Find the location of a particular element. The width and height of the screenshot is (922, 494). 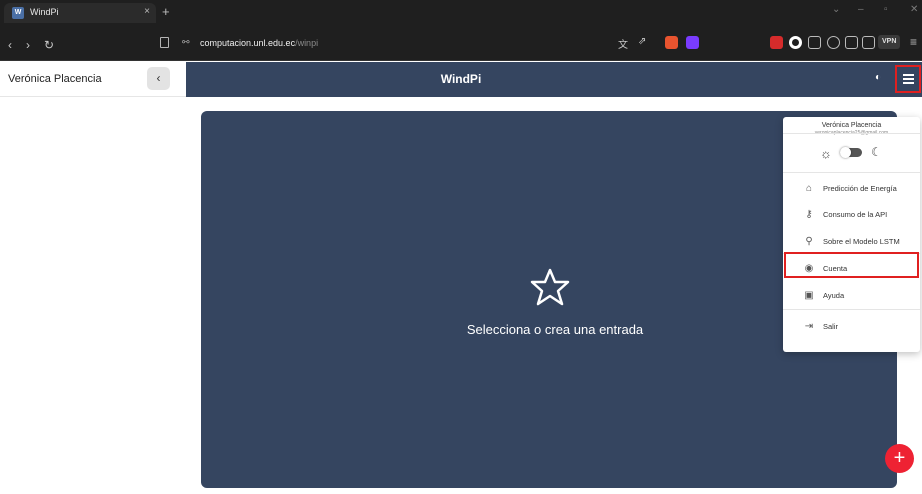

star-icon is located at coordinates (550, 287).